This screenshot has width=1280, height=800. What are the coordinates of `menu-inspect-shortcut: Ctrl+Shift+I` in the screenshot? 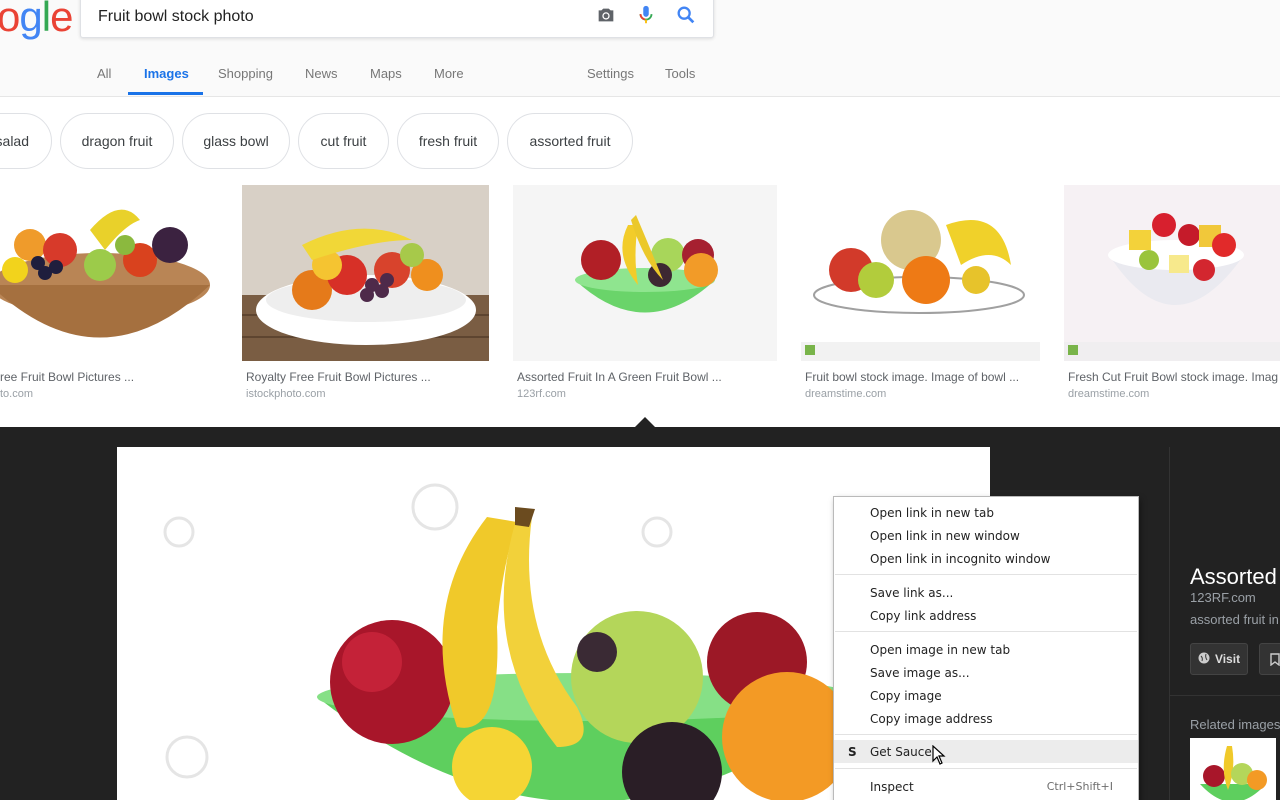 It's located at (1079, 786).